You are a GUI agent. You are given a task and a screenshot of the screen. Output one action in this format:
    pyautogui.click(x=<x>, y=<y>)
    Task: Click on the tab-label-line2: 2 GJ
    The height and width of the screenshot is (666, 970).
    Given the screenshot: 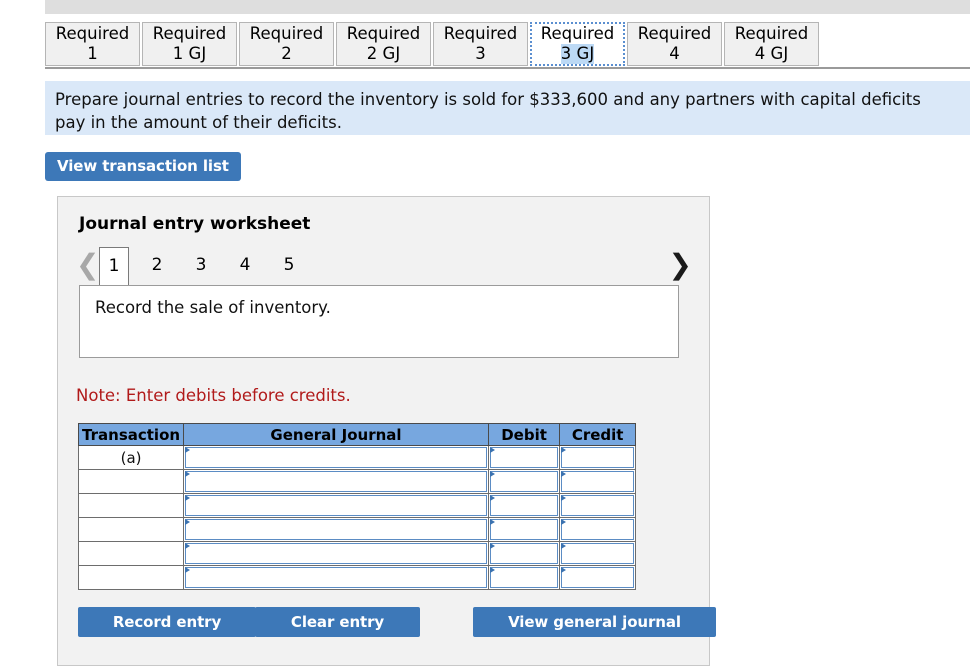 What is the action you would take?
    pyautogui.click(x=383, y=53)
    